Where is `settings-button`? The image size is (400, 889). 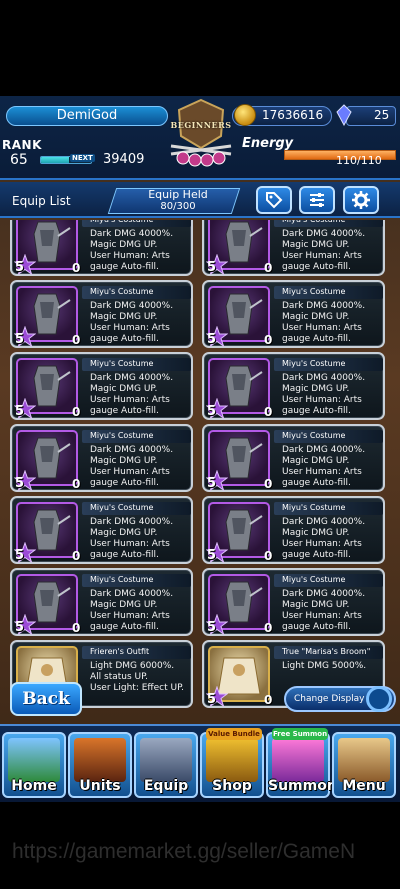
settings-button is located at coordinates (361, 200).